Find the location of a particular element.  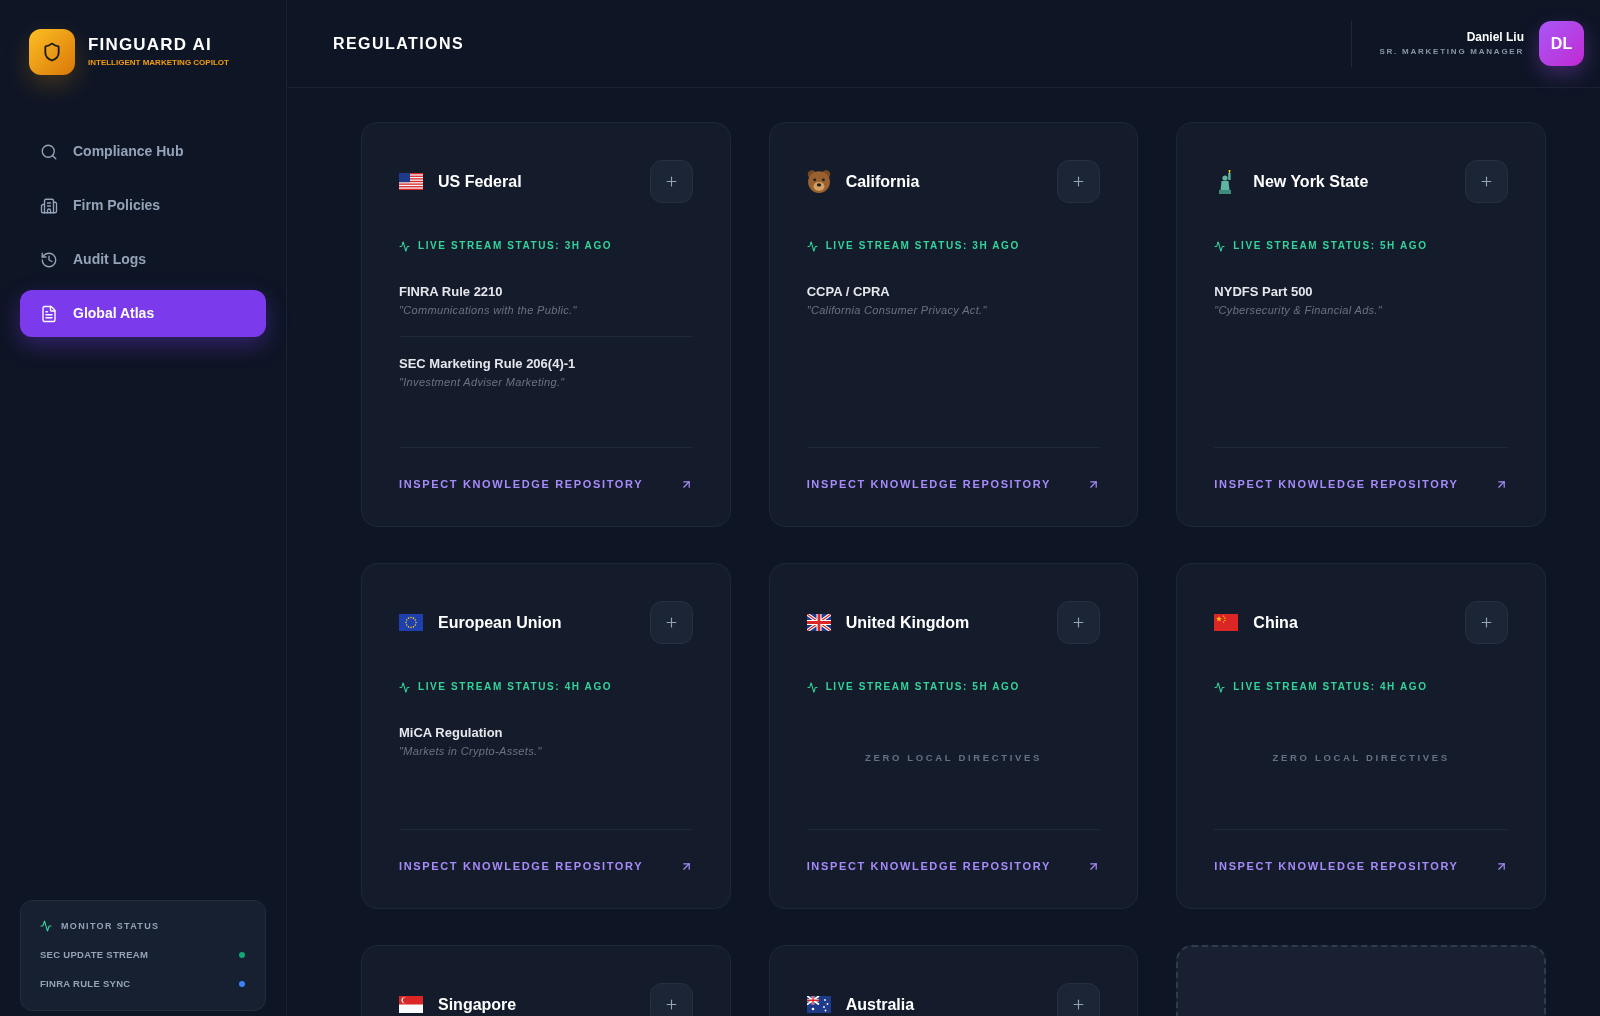

nav-item: Firm Policies is located at coordinates (143, 205).